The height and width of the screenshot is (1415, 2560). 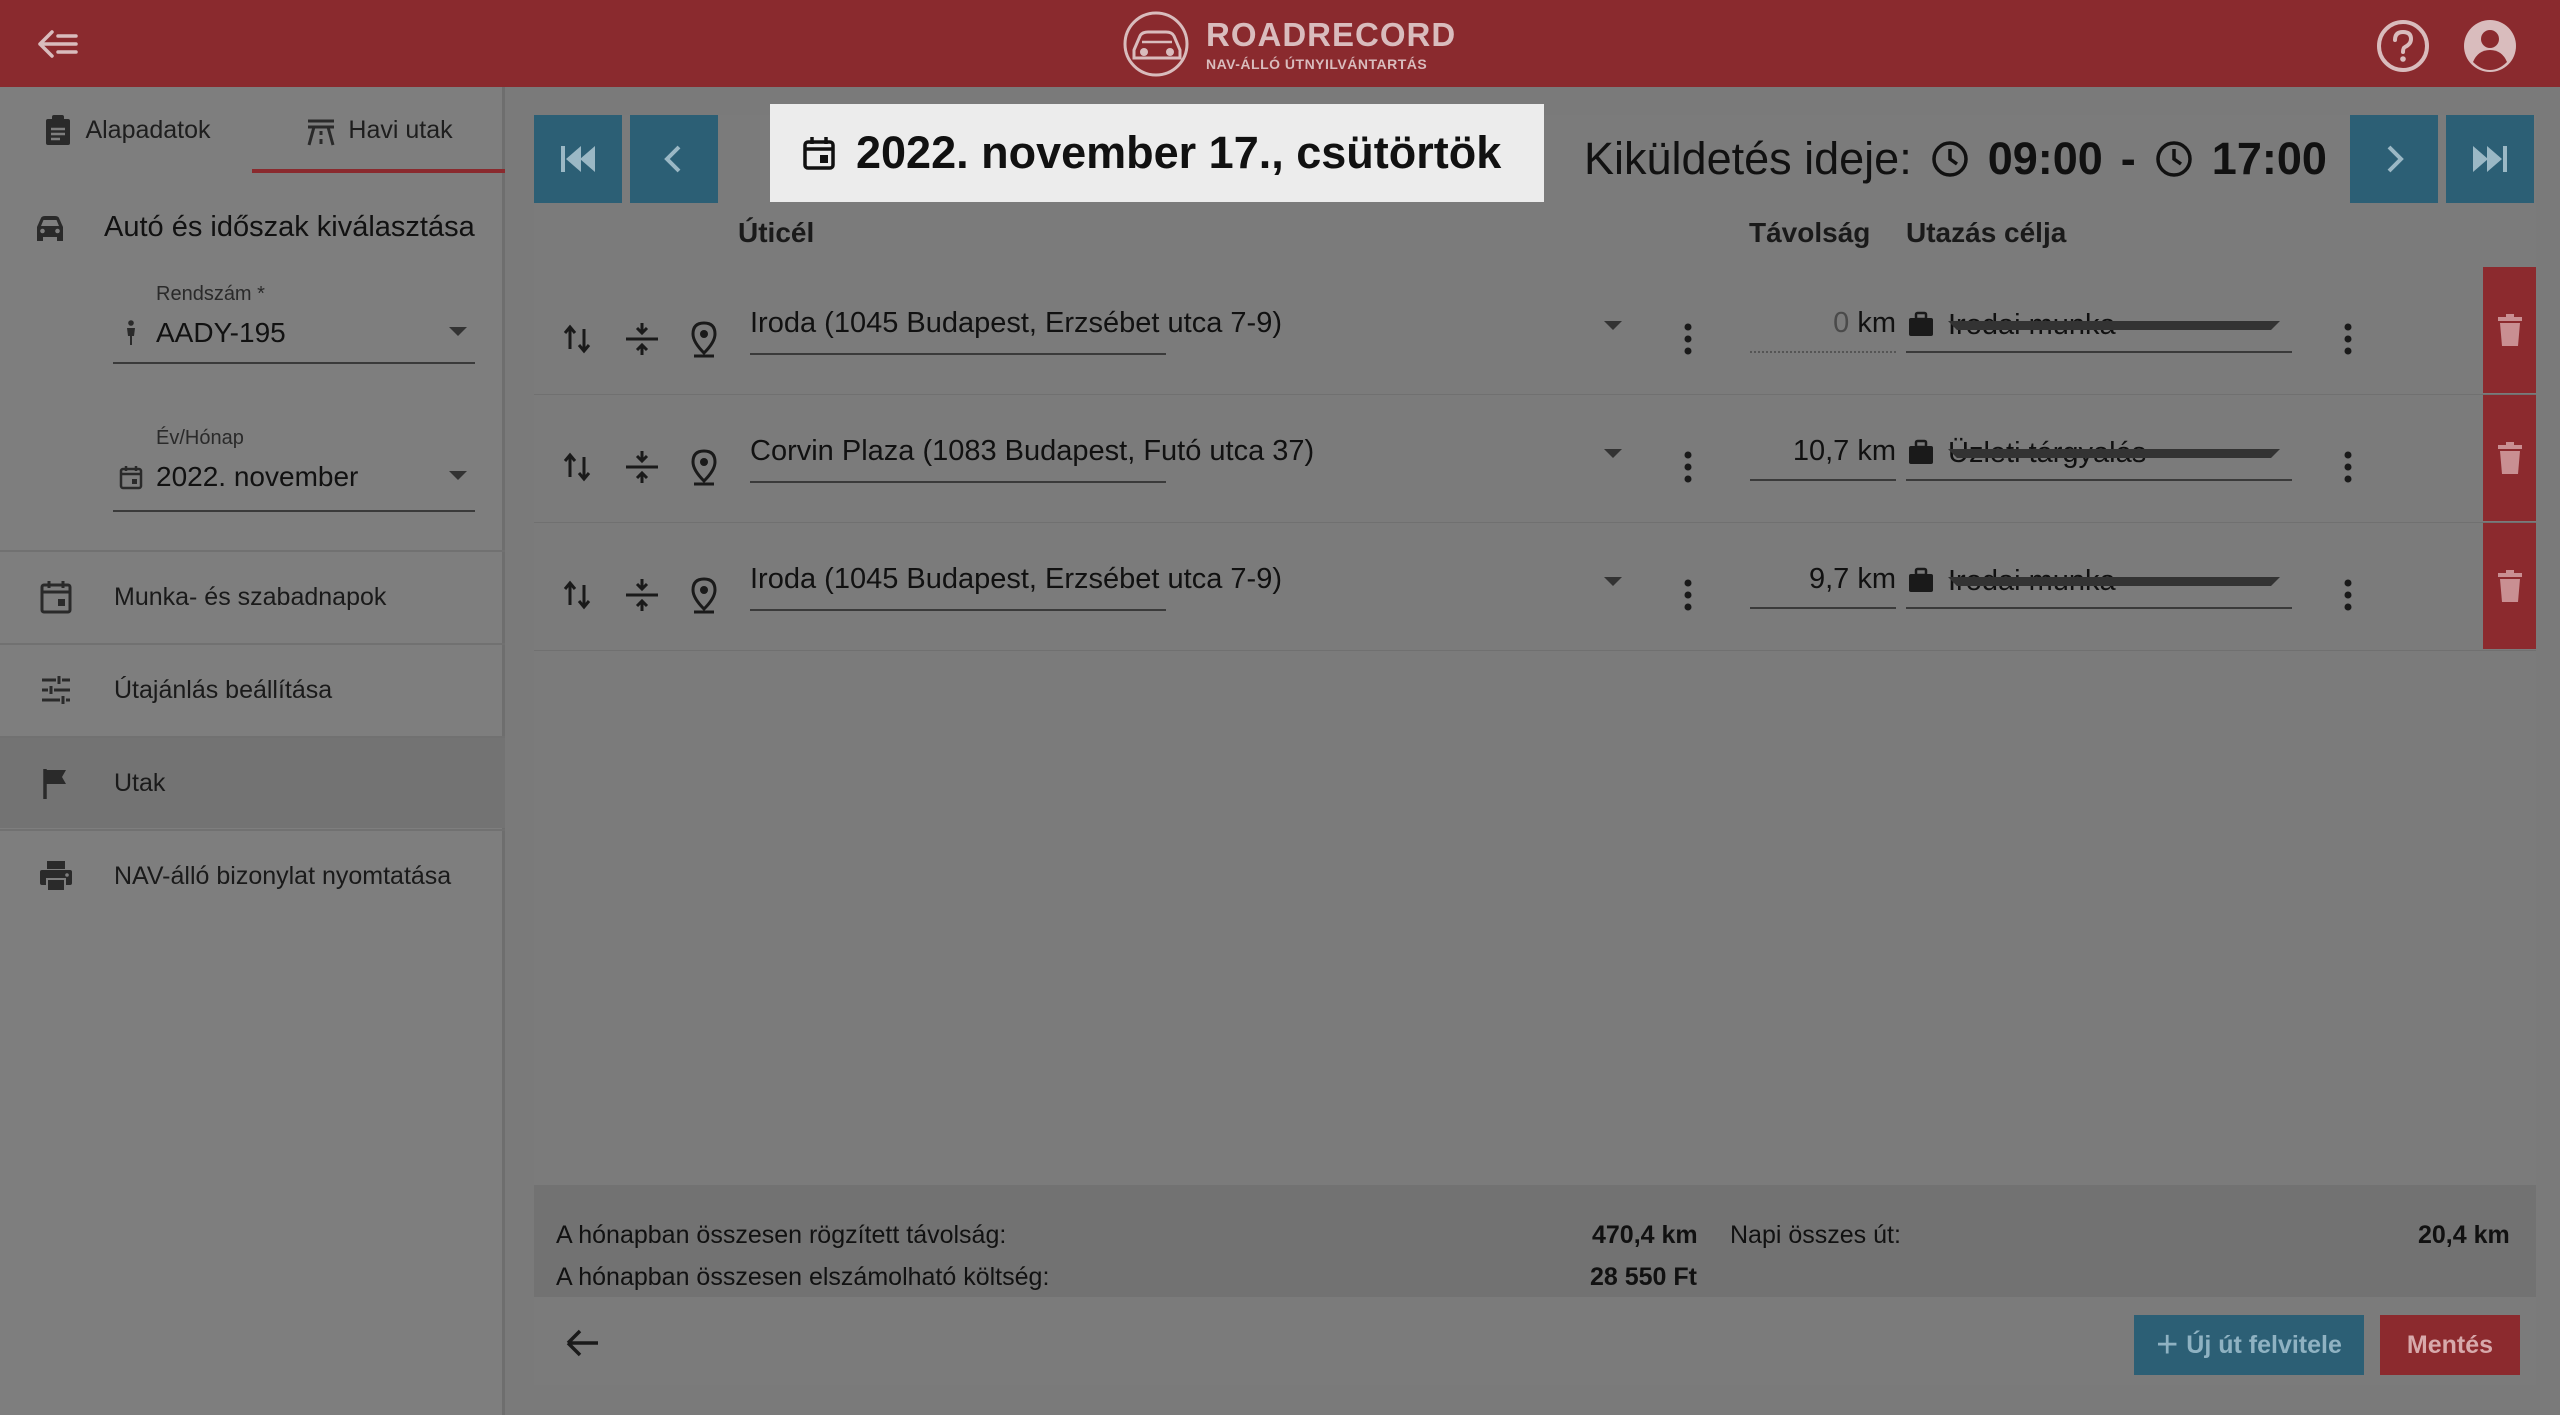 I want to click on printer-icon, so click(x=56, y=876).